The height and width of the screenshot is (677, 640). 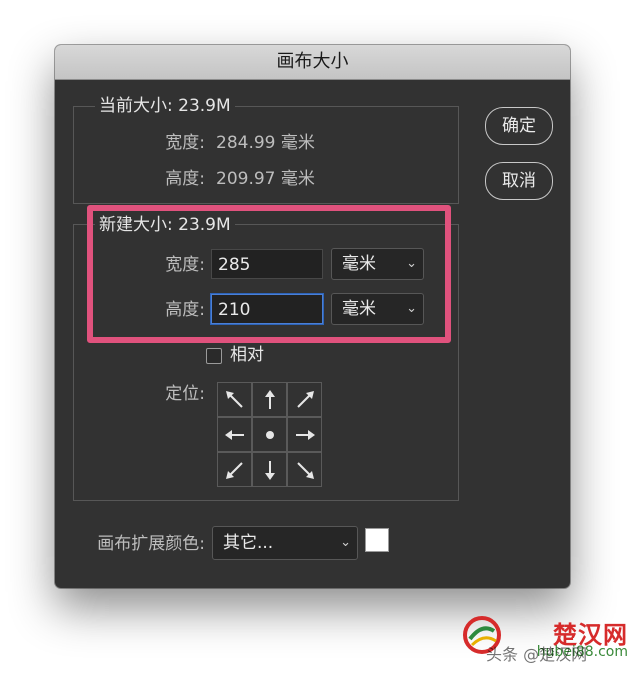 What do you see at coordinates (519, 181) in the screenshot?
I see `cancel-button: 取消` at bounding box center [519, 181].